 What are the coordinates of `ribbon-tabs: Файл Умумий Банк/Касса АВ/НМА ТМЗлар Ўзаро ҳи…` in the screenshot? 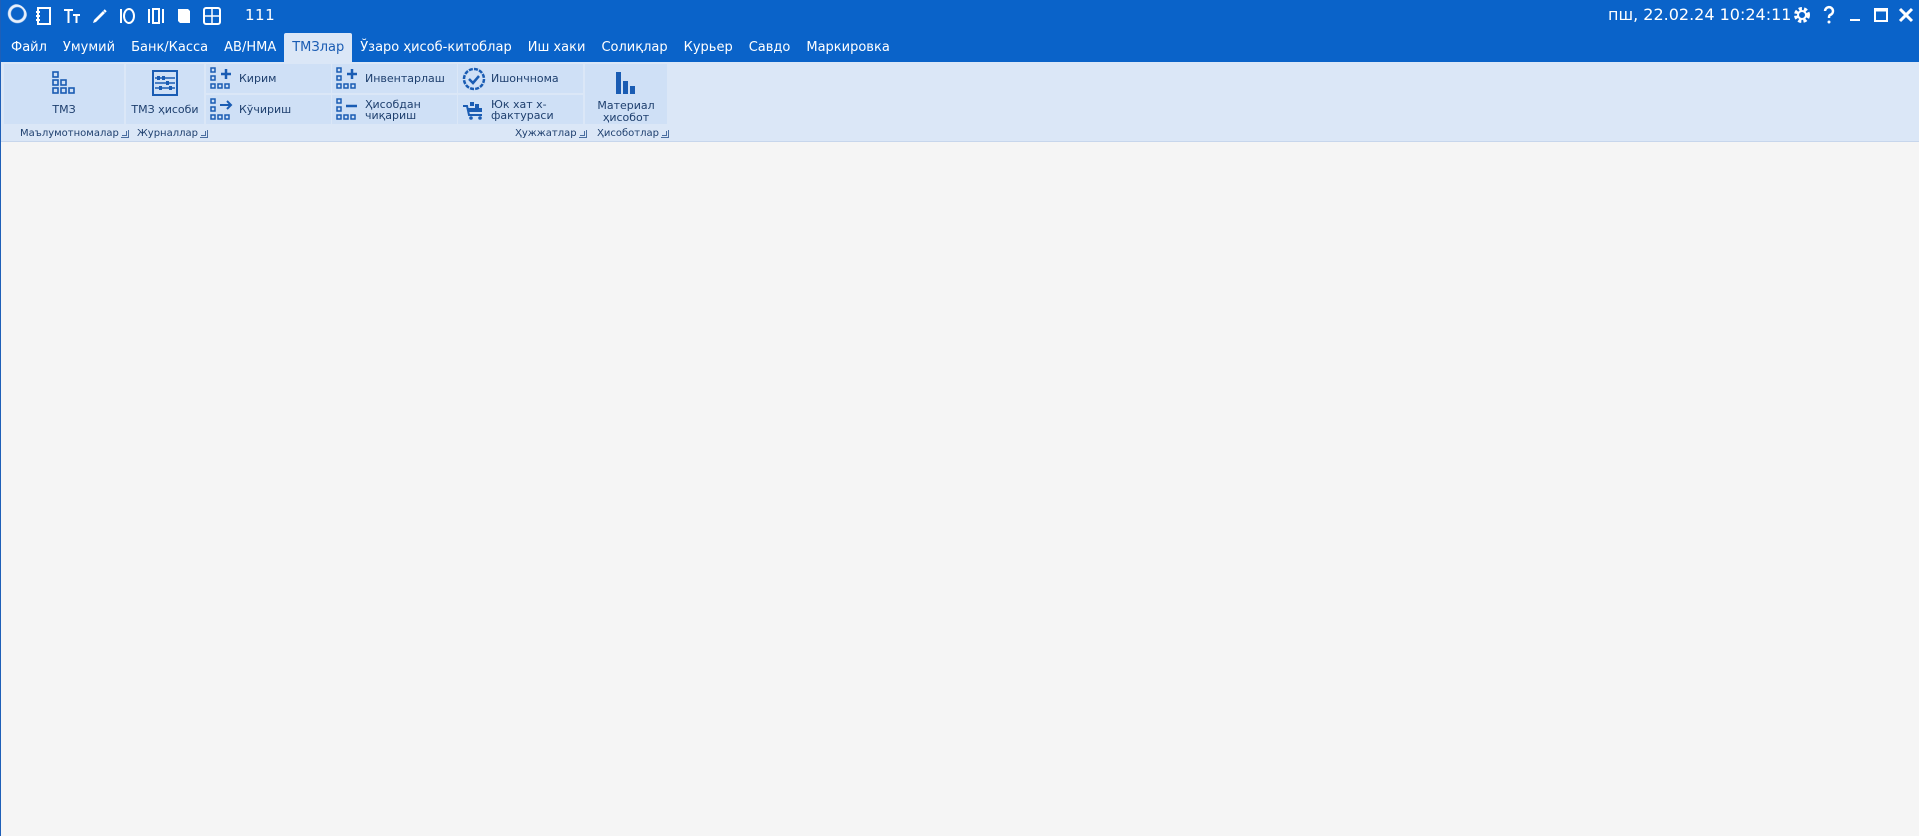 It's located at (960, 46).